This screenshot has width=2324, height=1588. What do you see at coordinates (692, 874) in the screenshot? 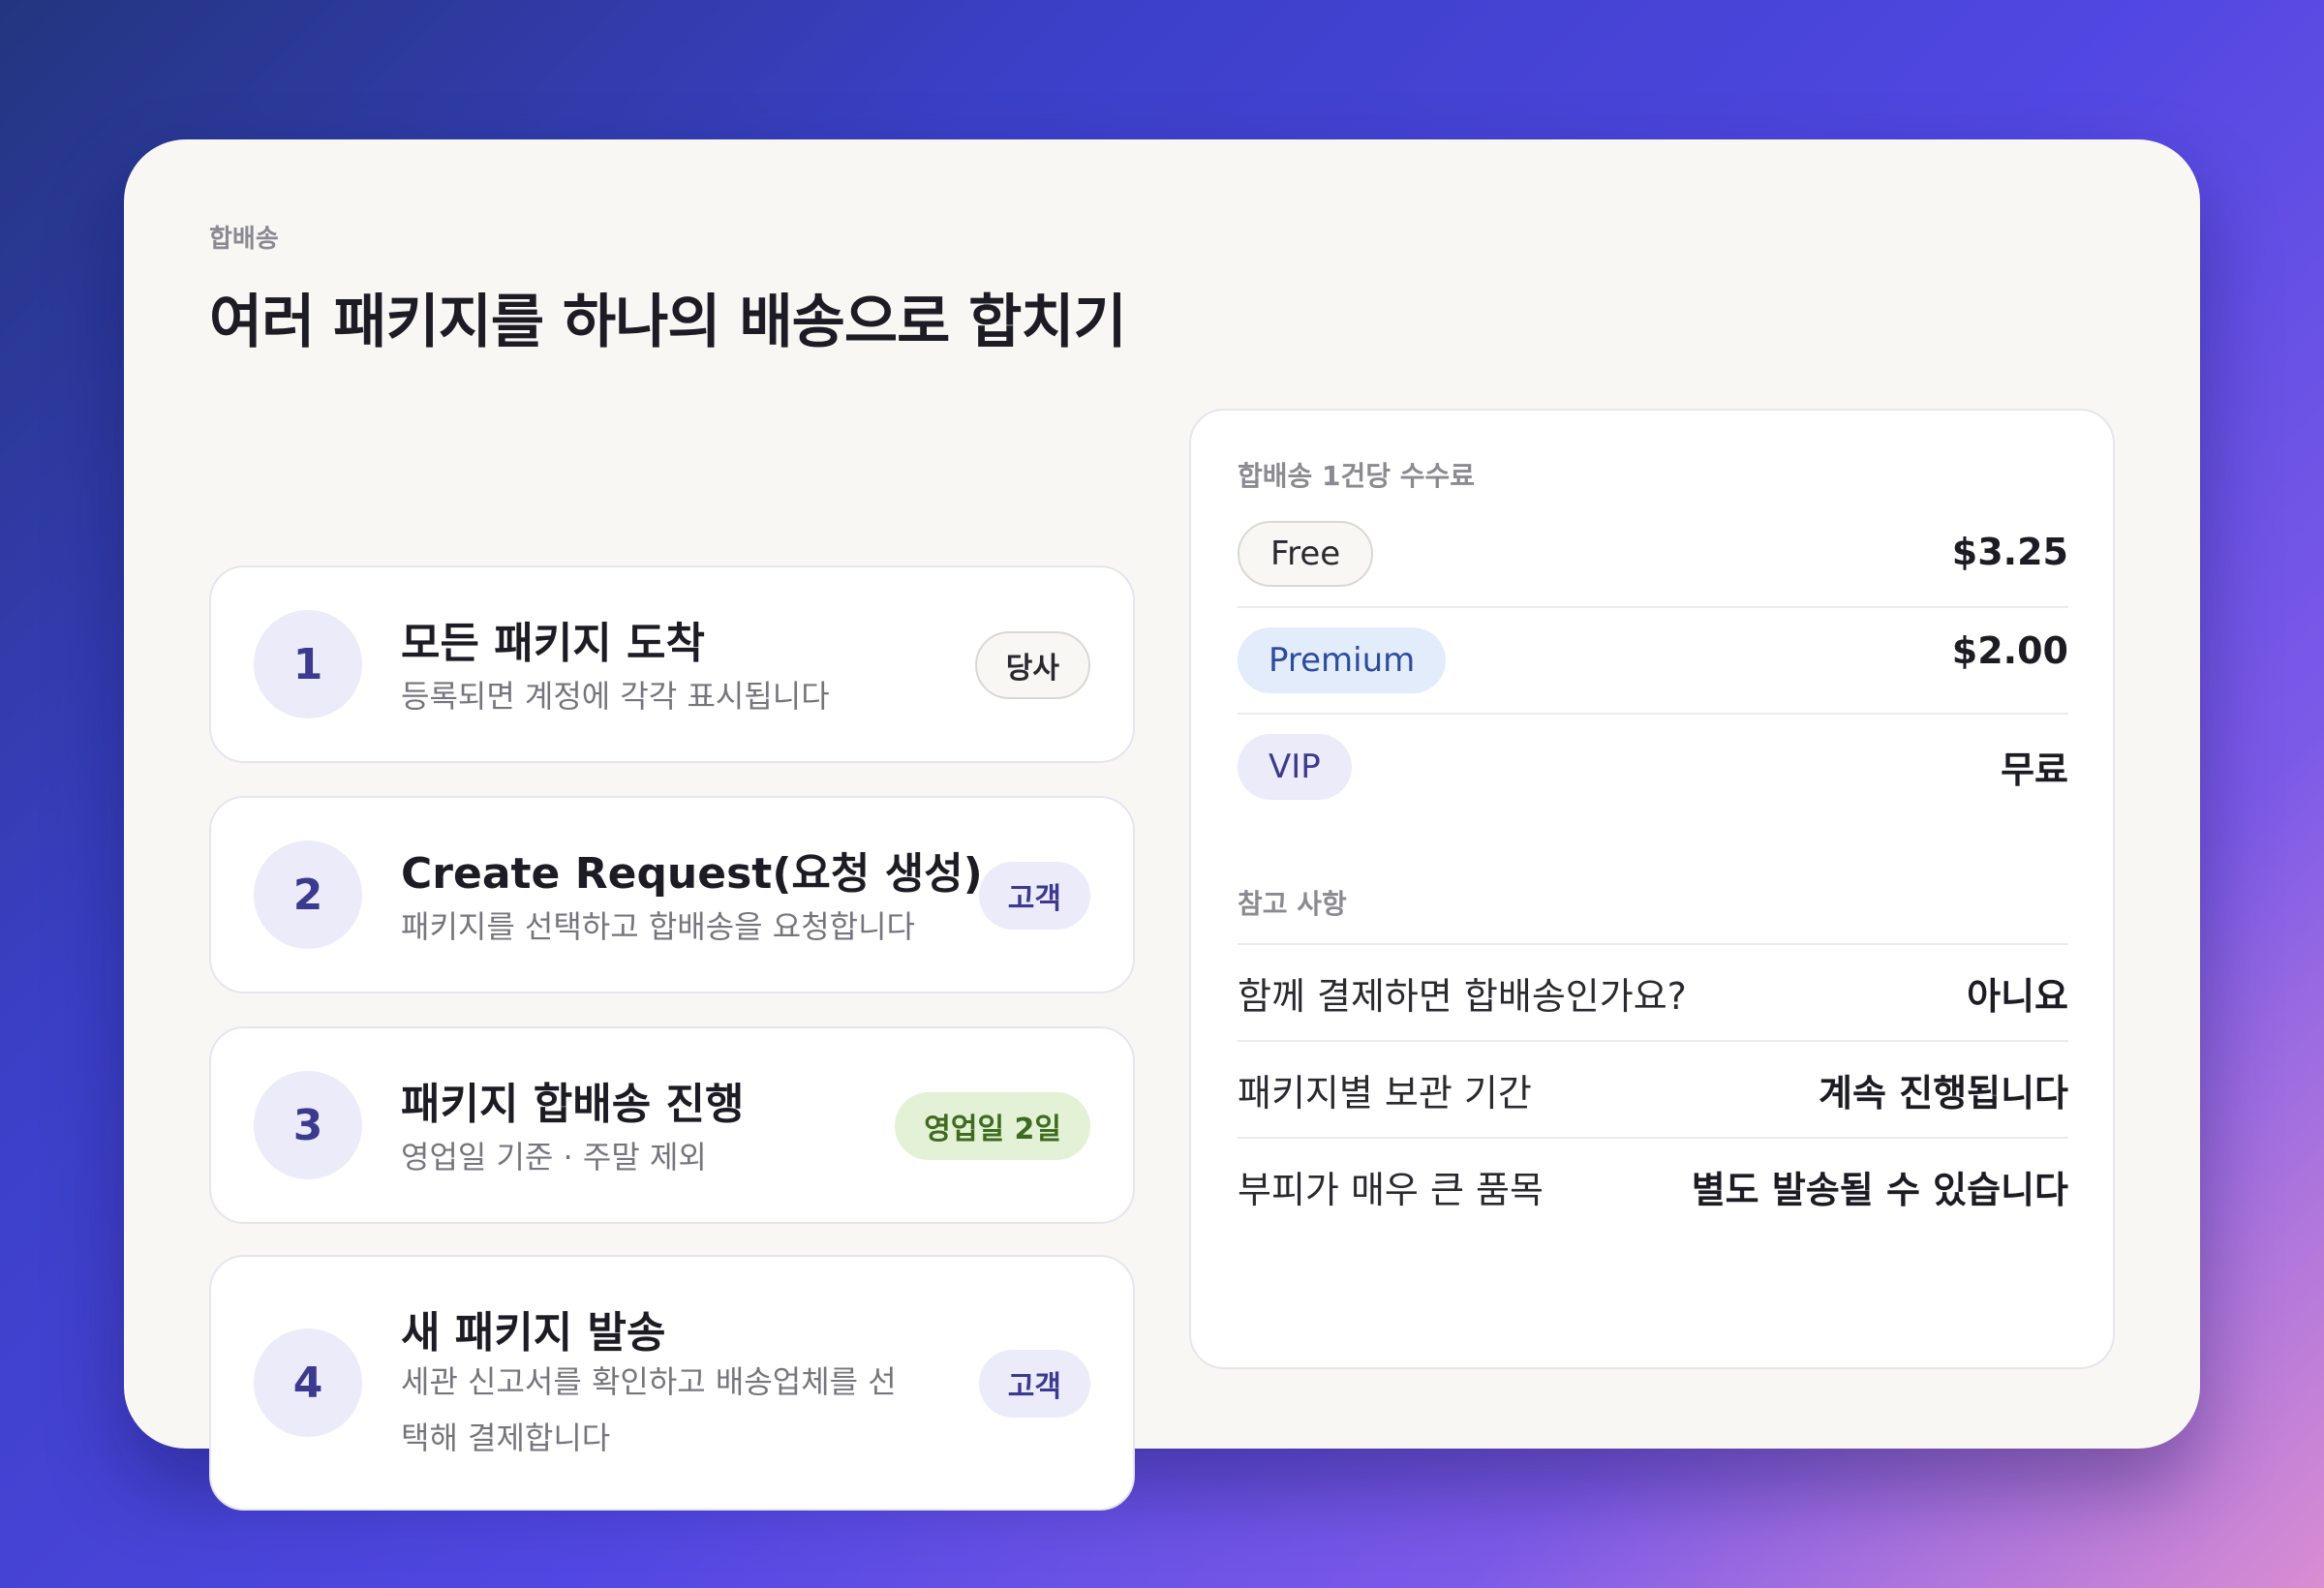
I see `step-title-2: Create Request(요청 생성)` at bounding box center [692, 874].